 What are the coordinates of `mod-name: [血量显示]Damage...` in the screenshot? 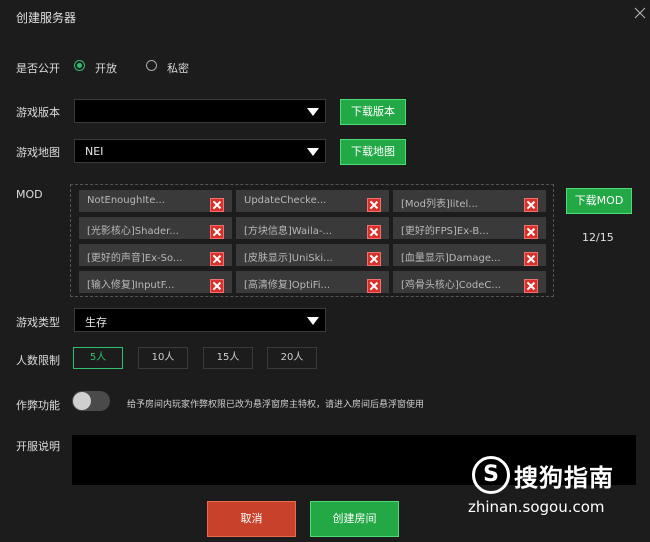 It's located at (451, 258).